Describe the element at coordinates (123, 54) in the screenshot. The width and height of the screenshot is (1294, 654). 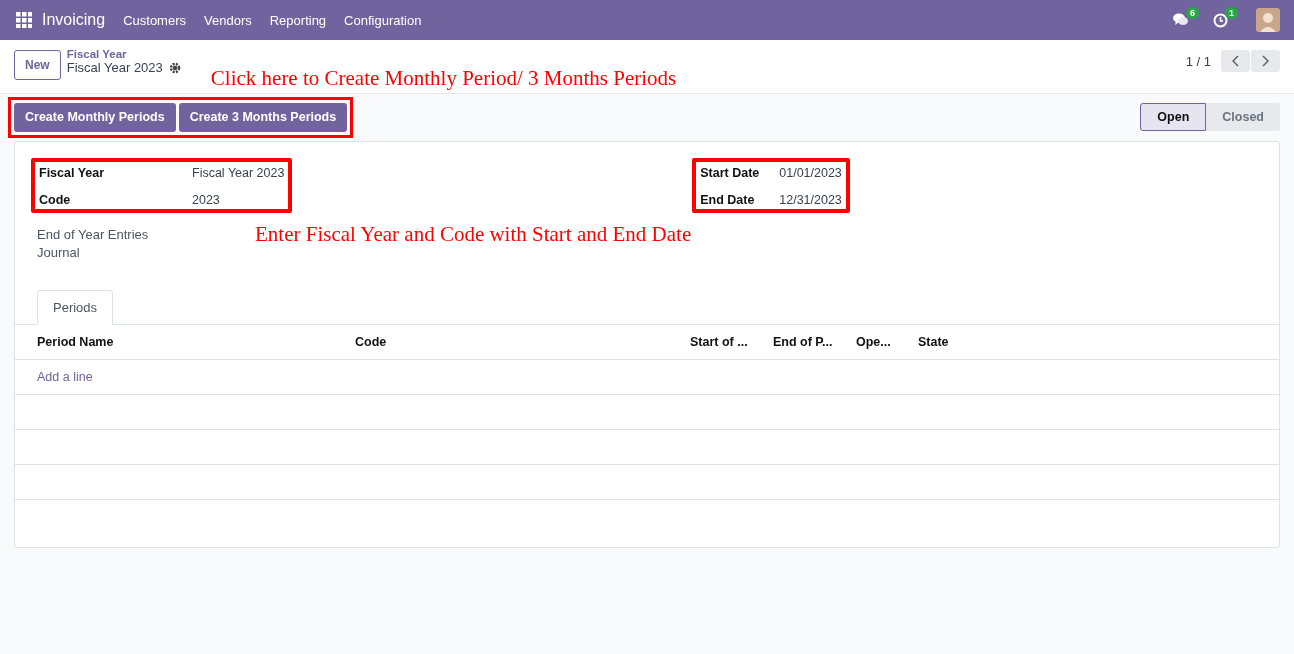
I see `breadcrumb-link: Fiscal Year` at that location.